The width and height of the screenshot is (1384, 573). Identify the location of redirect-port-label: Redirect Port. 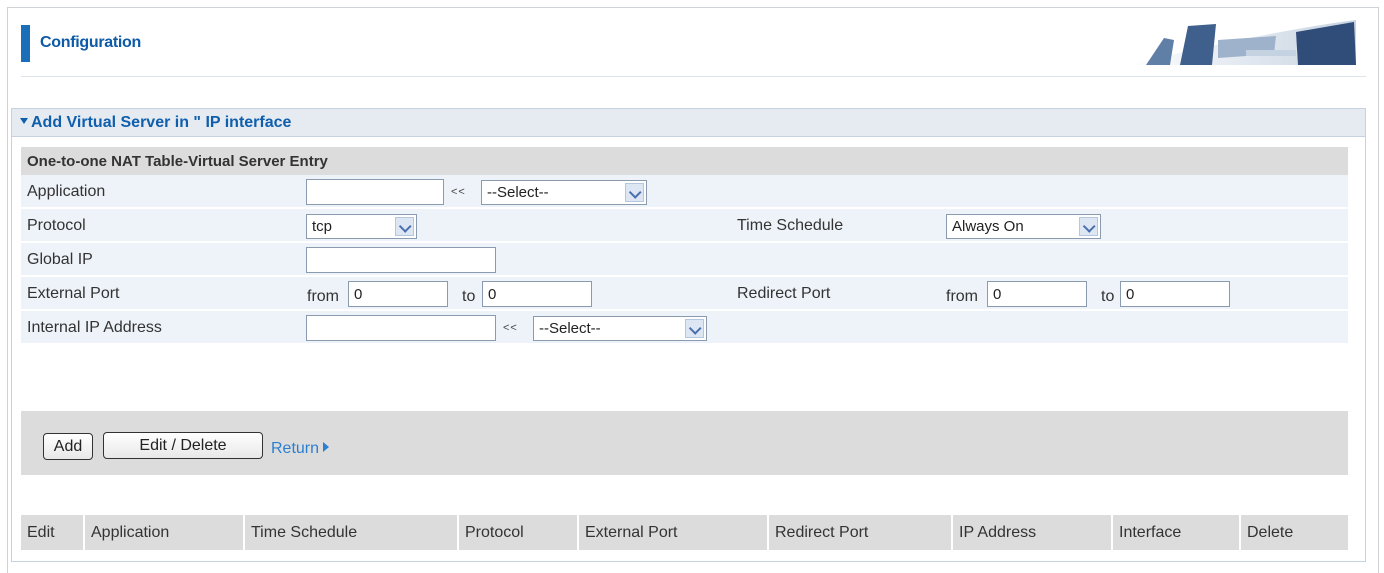
(784, 293).